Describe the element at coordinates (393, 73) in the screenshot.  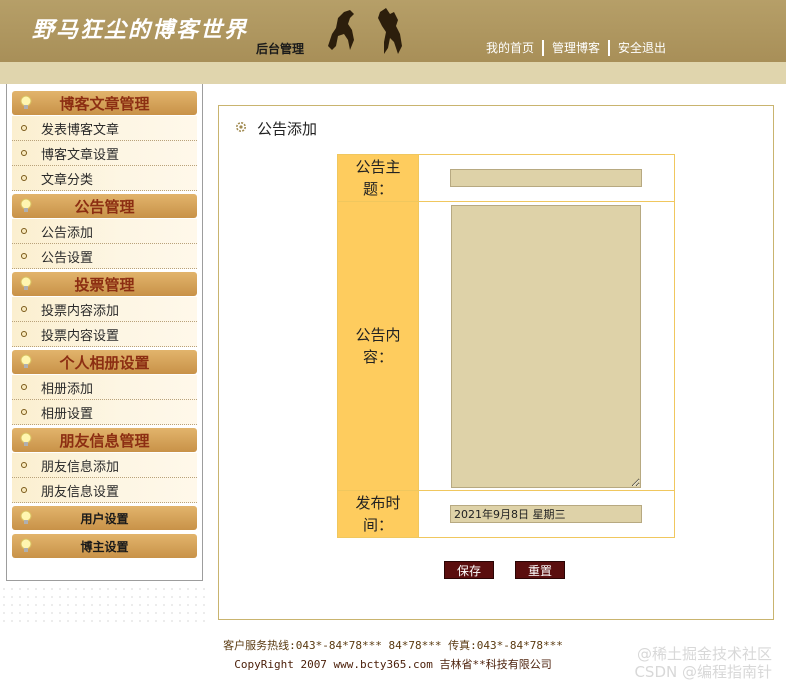
I see `header-band` at that location.